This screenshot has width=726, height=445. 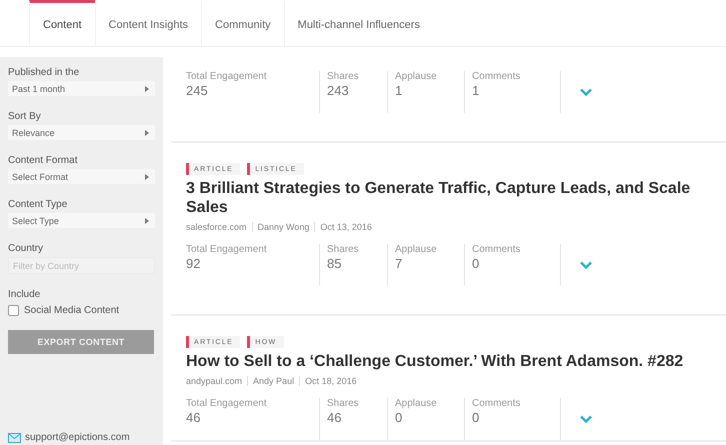 I want to click on support-link: support@epictions.com, so click(x=77, y=437).